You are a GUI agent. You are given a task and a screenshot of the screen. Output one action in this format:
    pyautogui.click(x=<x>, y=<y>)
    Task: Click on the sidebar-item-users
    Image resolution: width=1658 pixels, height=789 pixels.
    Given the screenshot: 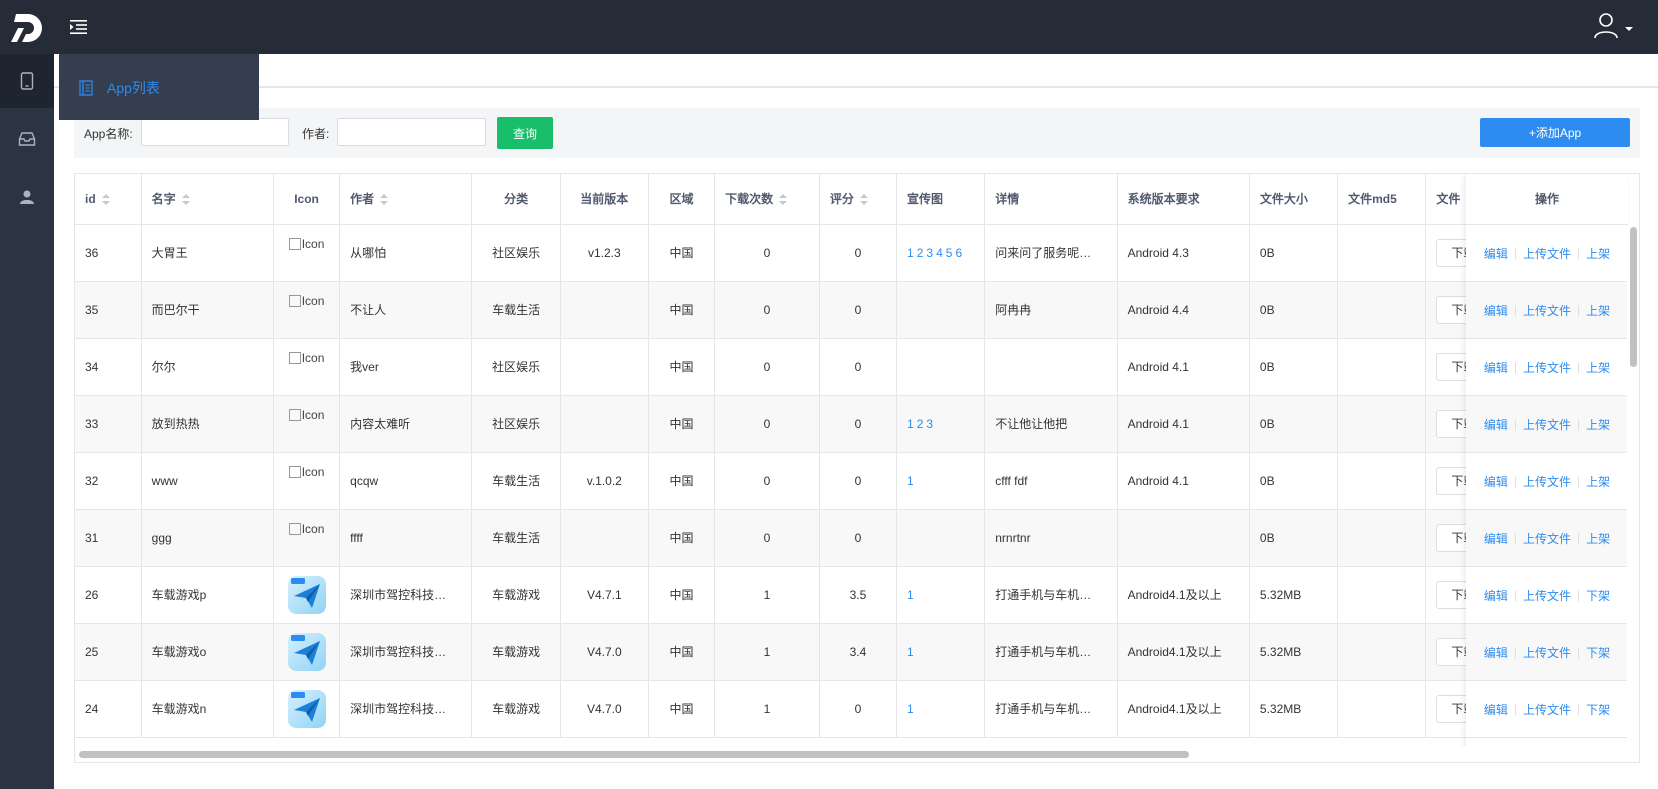 What is the action you would take?
    pyautogui.click(x=27, y=197)
    